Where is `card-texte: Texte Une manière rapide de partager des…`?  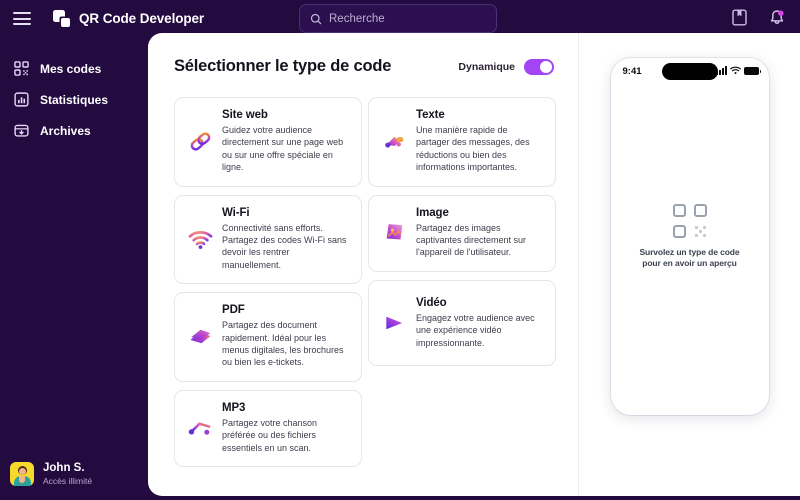 card-texte: Texte Une manière rapide de partager des… is located at coordinates (462, 142).